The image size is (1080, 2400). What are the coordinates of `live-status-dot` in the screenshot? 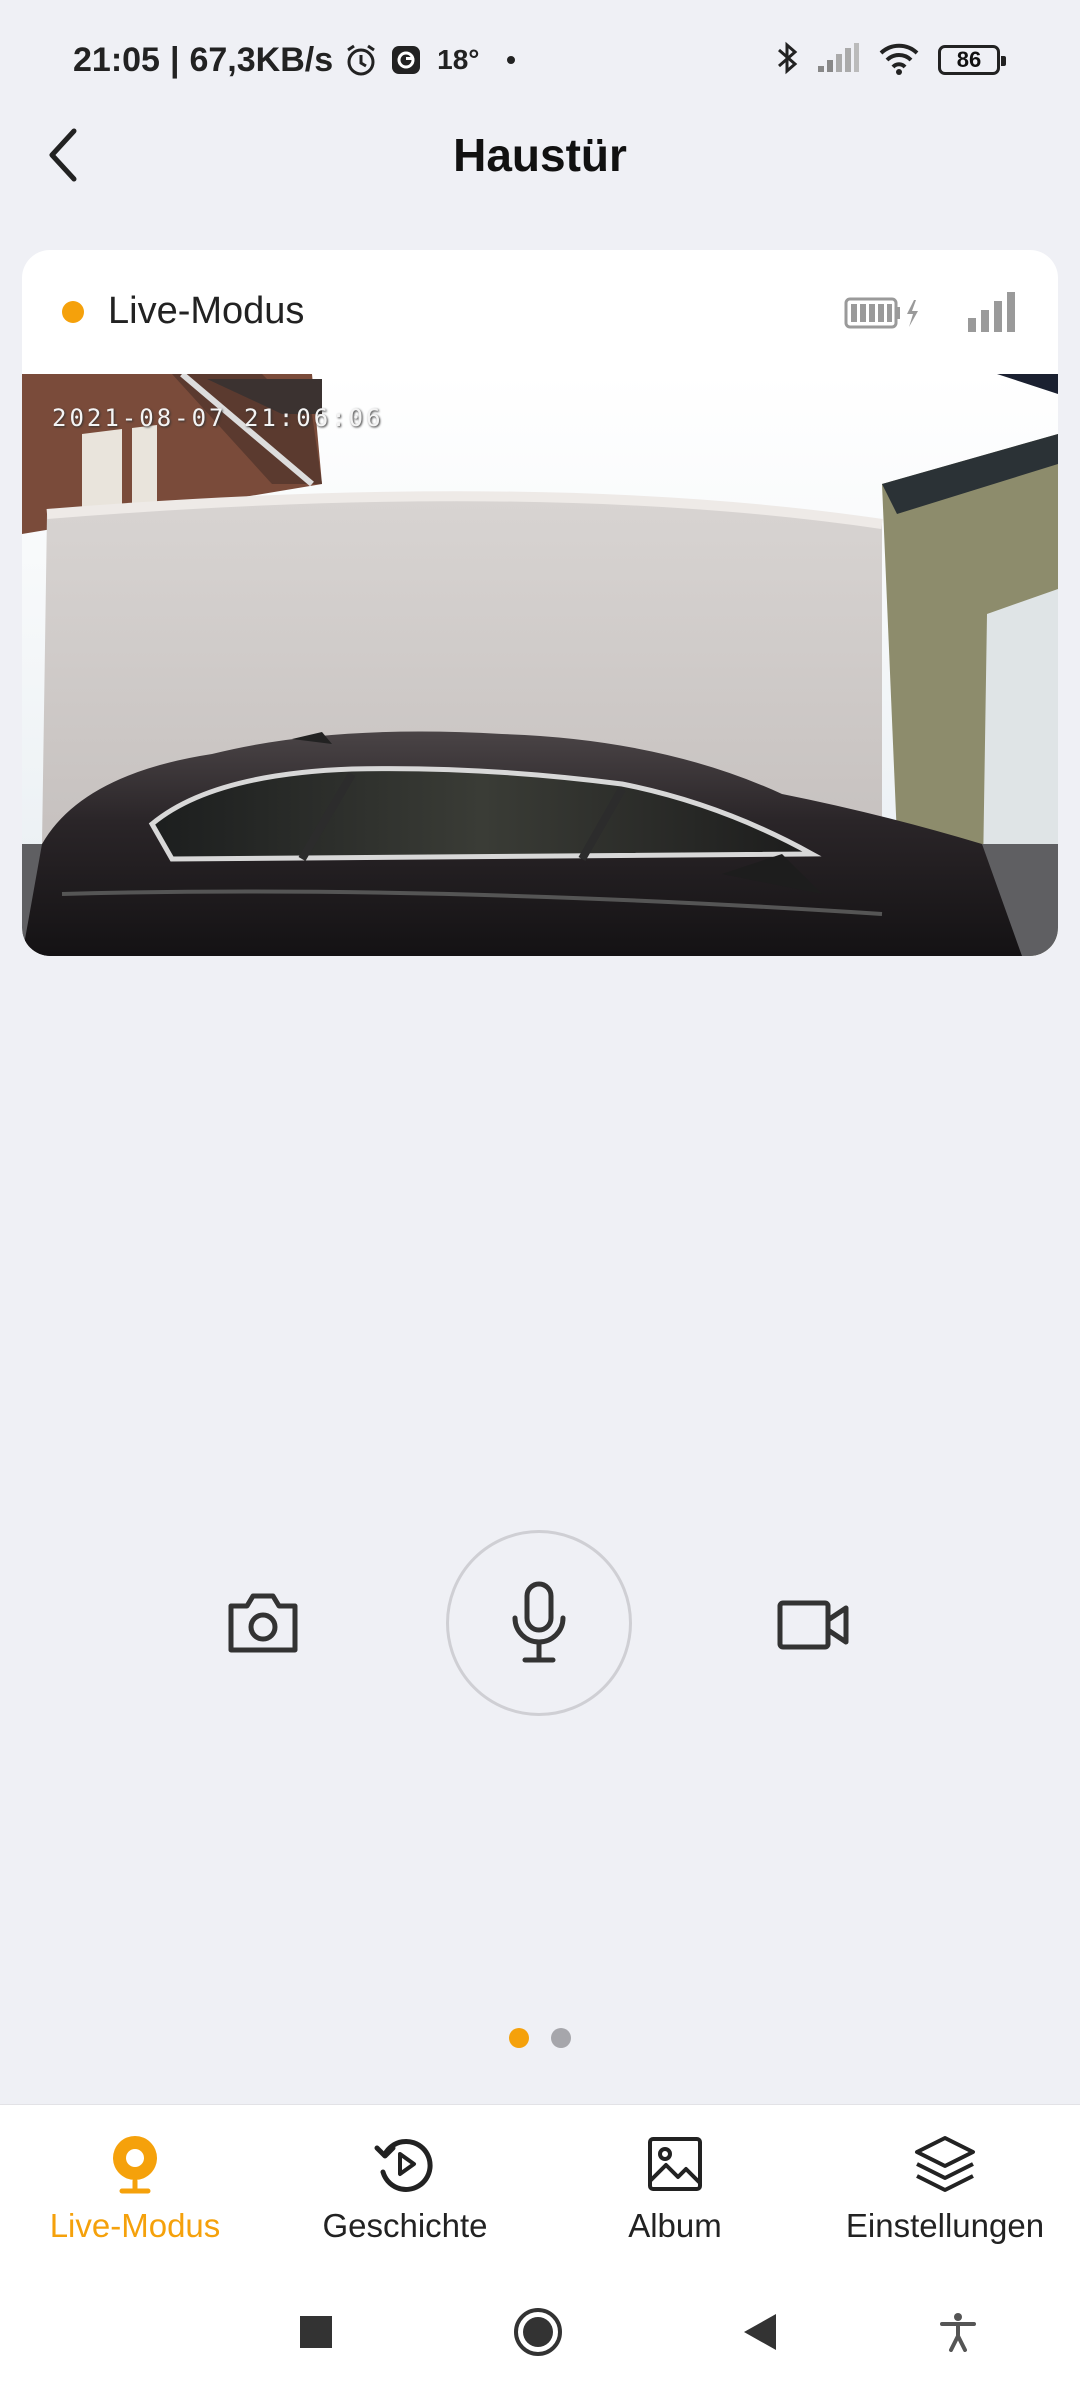 It's located at (73, 312).